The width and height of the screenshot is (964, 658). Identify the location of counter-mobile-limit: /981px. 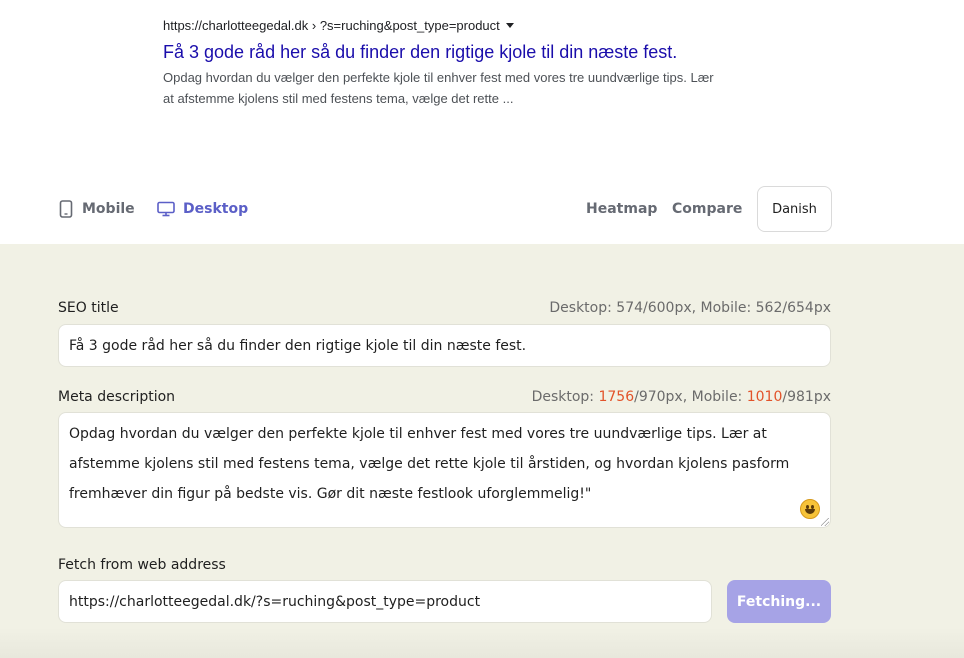
(806, 397).